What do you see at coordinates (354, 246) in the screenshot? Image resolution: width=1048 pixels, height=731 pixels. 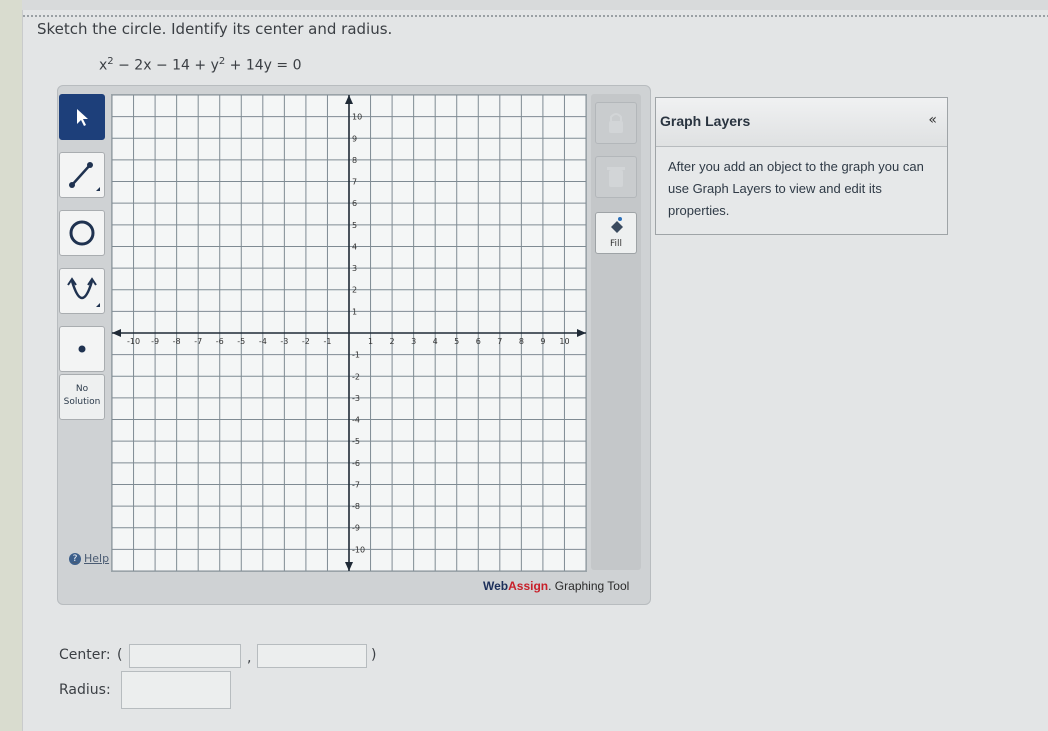 I see `y-tick-label: 4` at bounding box center [354, 246].